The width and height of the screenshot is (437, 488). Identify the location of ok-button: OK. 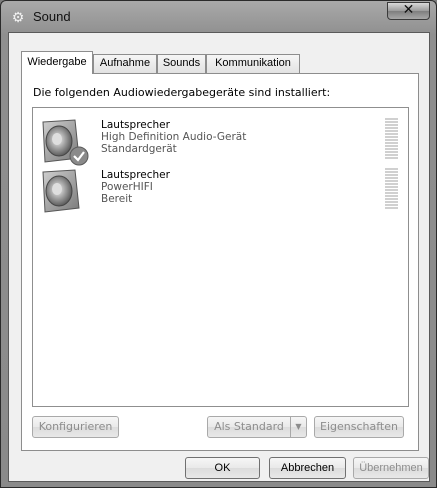
(222, 468).